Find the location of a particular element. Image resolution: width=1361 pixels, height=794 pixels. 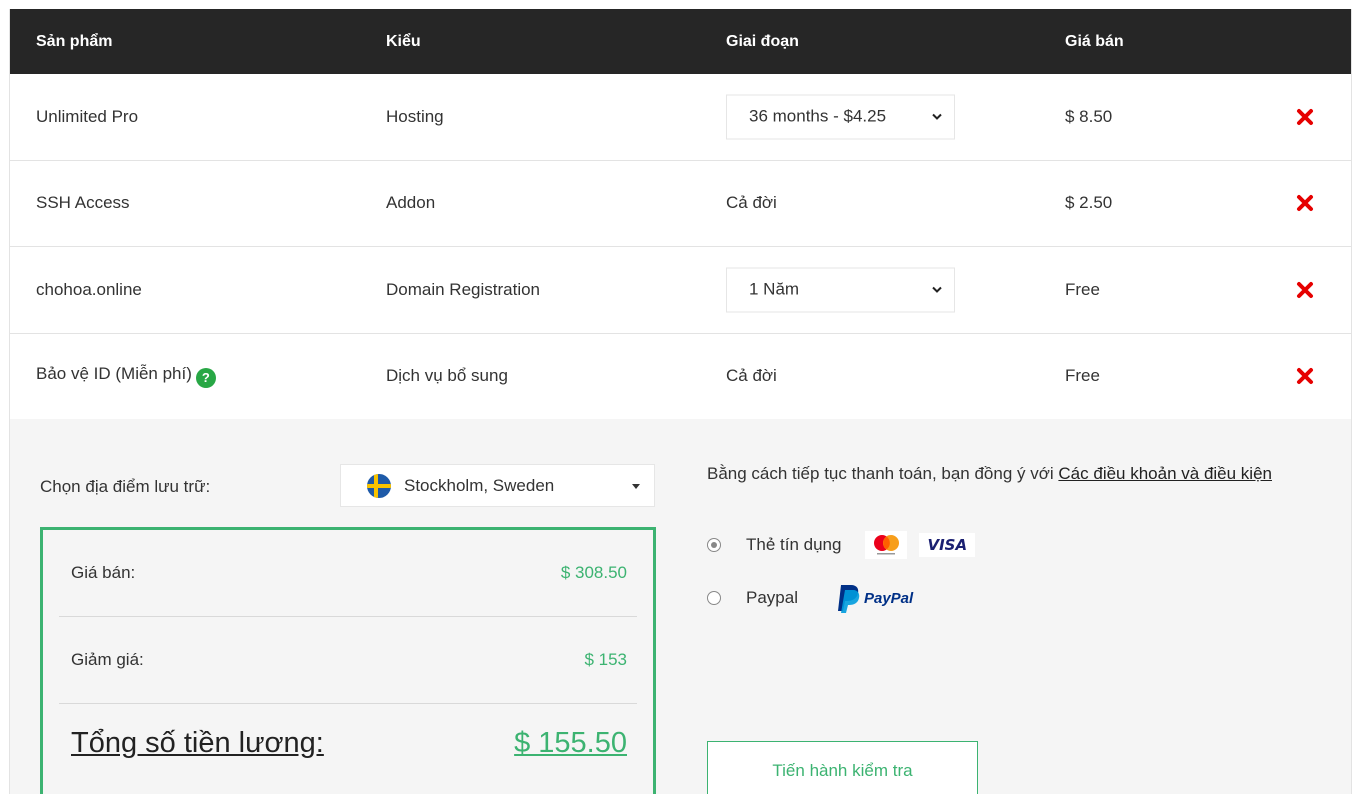

period-select-value: 1 Năm is located at coordinates (774, 289).